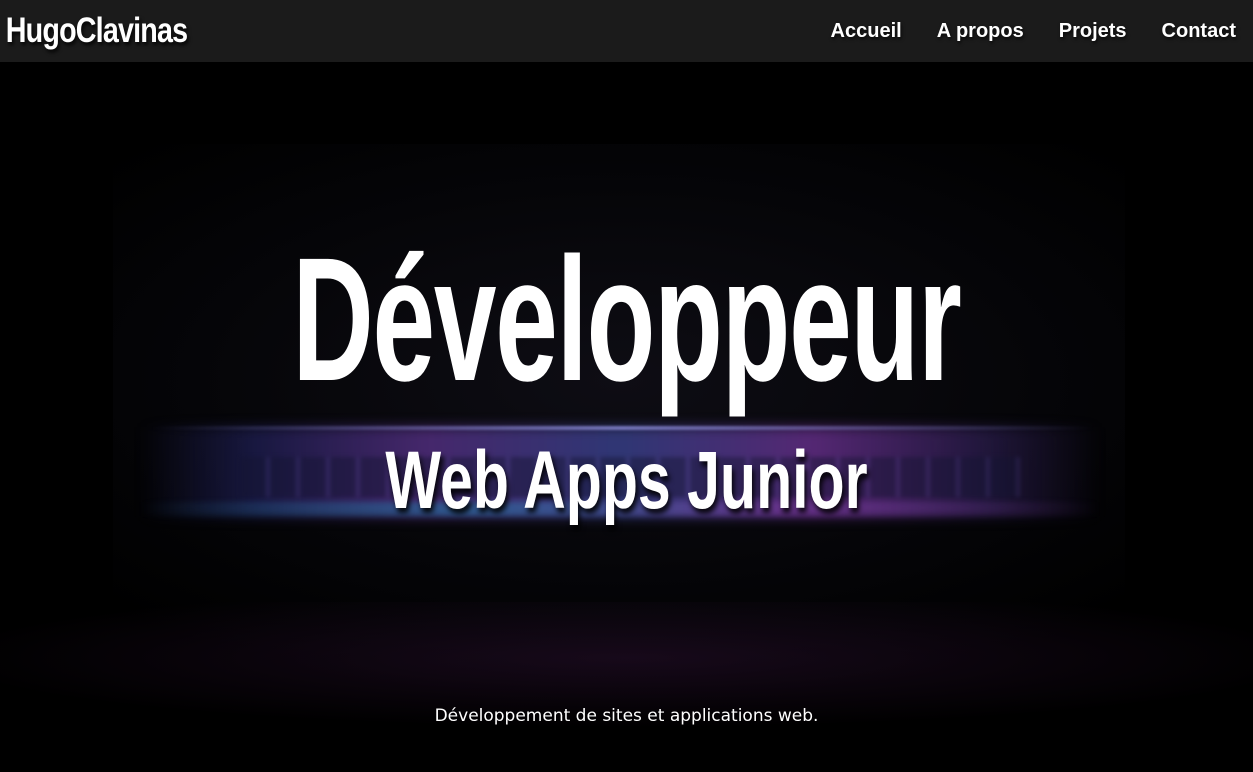 This screenshot has width=1253, height=772. I want to click on nav-link-contact: Contact, so click(1199, 31).